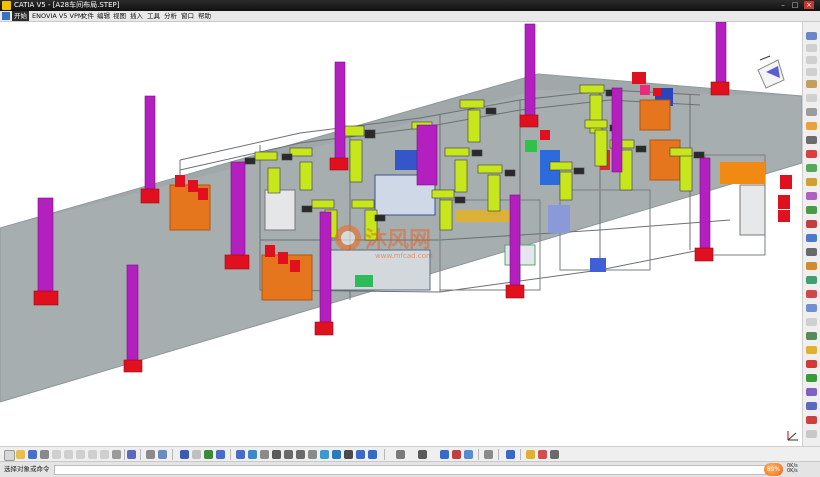 This screenshot has width=820, height=477. What do you see at coordinates (104, 454) in the screenshot?
I see `redo-icon` at bounding box center [104, 454].